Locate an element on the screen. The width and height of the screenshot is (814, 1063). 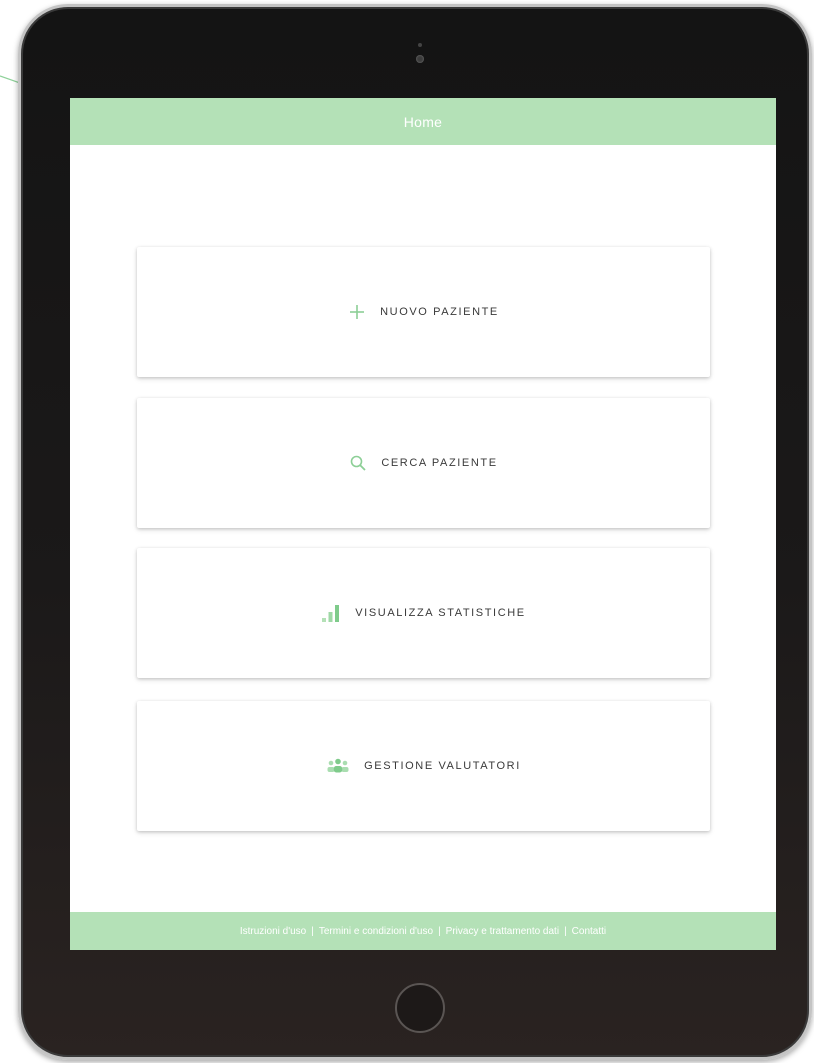
footer-link-privacy: Privacy e trattamento dati is located at coordinates (502, 931).